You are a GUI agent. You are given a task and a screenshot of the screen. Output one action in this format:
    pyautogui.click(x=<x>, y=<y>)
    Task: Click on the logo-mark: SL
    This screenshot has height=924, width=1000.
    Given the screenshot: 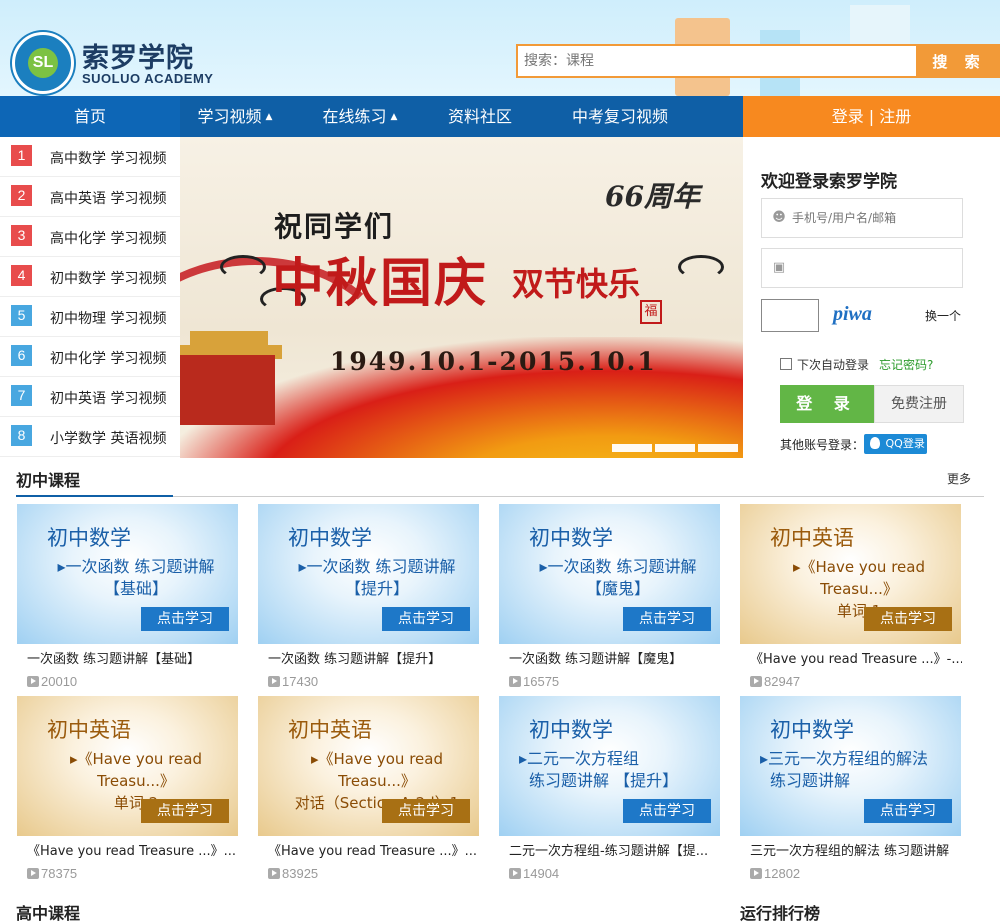 What is the action you would take?
    pyautogui.click(x=43, y=63)
    